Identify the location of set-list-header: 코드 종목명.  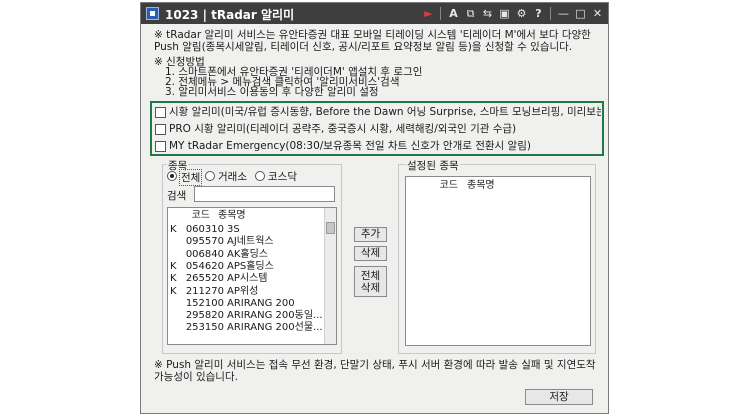
(498, 186).